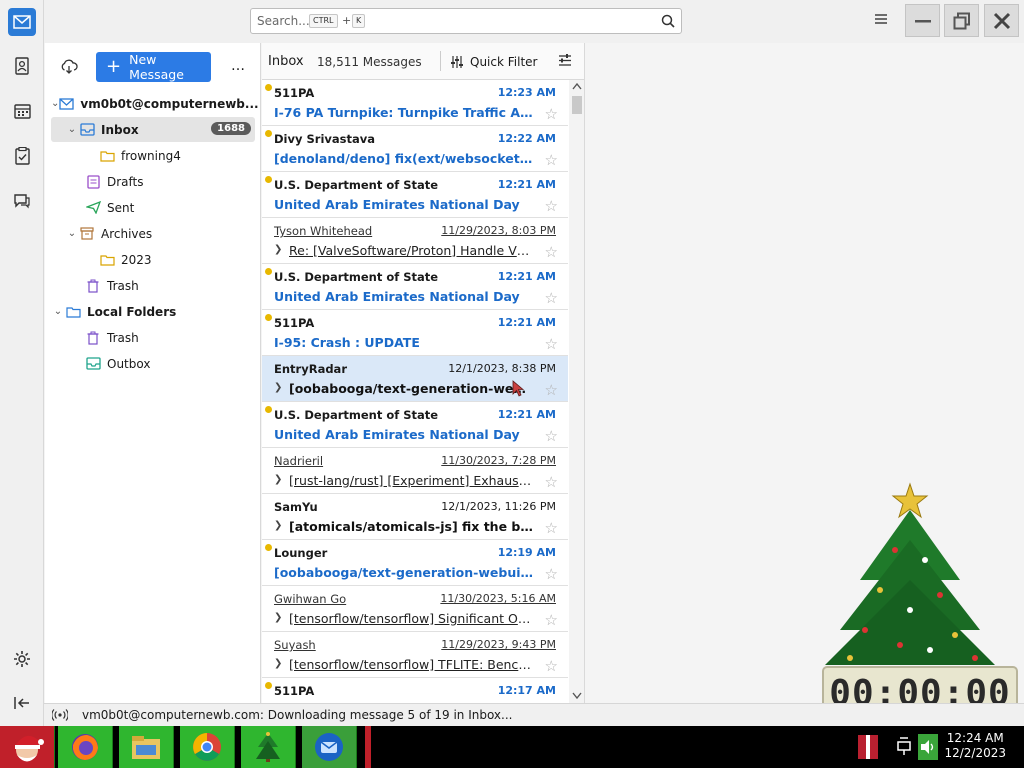 Image resolution: width=1024 pixels, height=768 pixels. Describe the element at coordinates (526, 552) in the screenshot. I see `message-date: 12:19 AM` at that location.